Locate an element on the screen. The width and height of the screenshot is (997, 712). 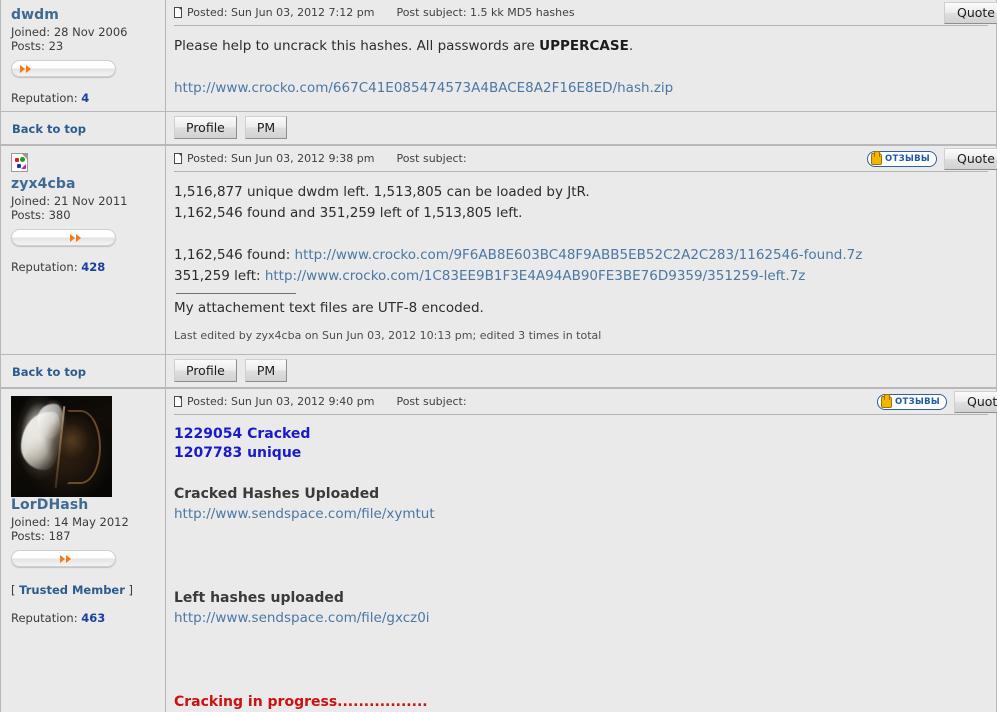
left-label: 351,259 left: is located at coordinates (219, 276).